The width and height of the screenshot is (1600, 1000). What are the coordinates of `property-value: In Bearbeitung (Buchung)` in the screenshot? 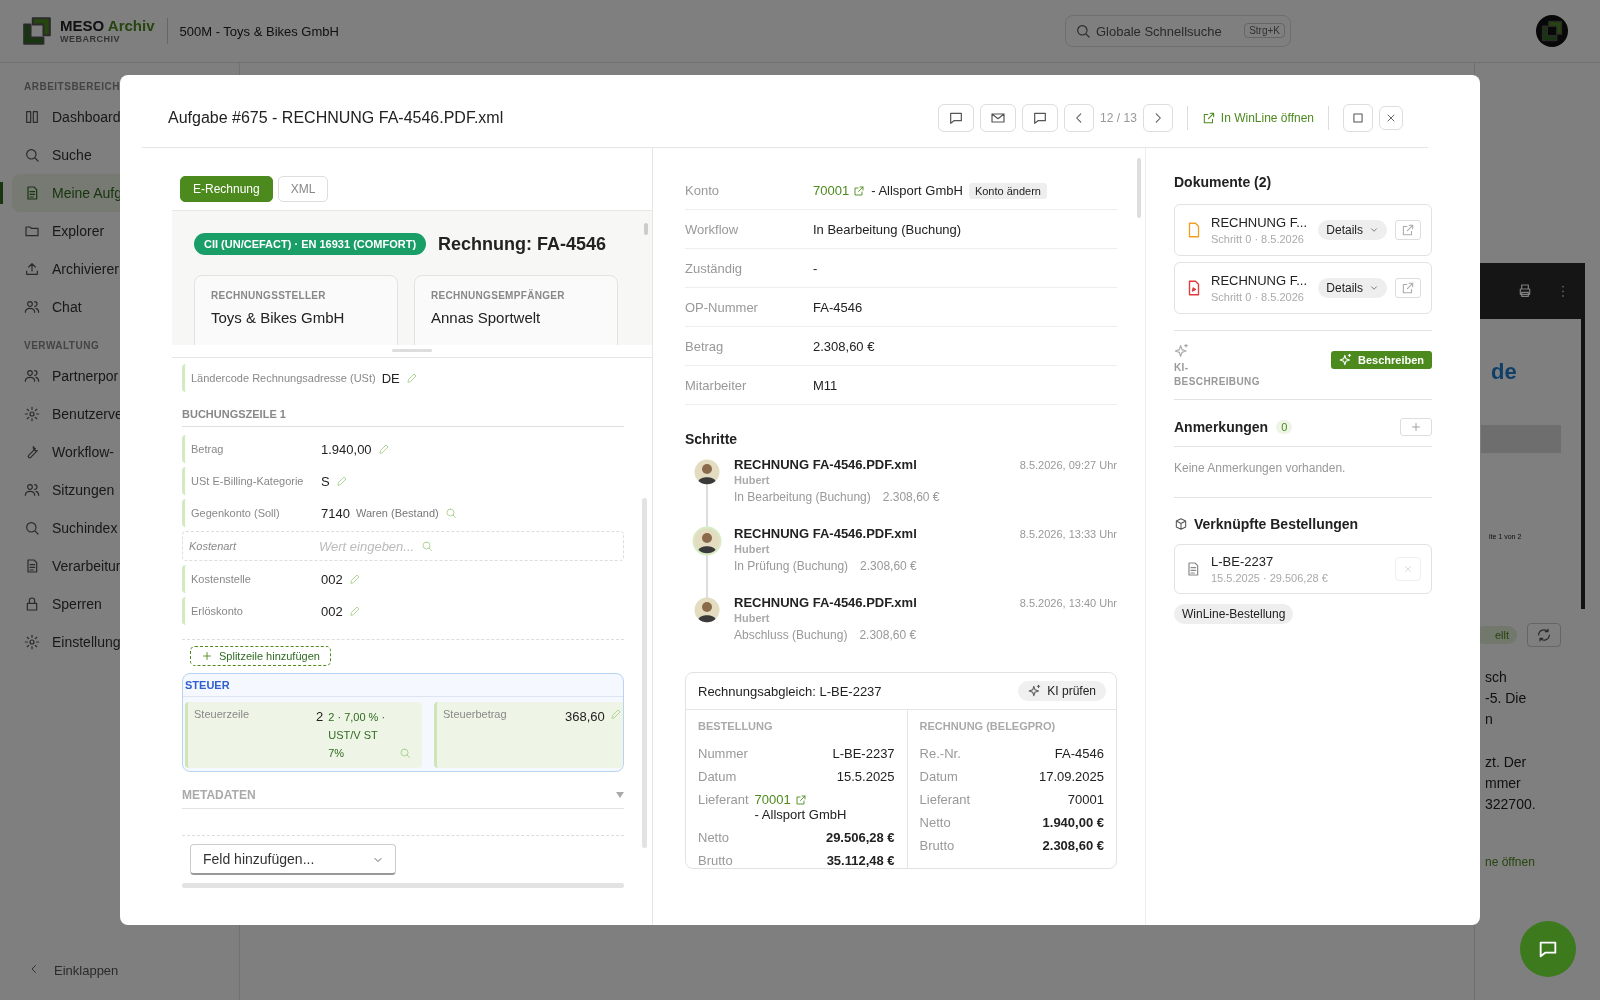 It's located at (887, 229).